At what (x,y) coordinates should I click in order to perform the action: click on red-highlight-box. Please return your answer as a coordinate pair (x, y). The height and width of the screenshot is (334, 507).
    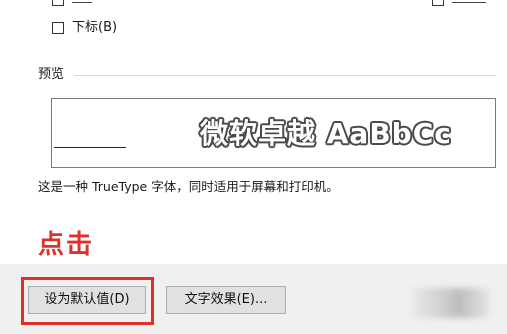
    Looking at the image, I should click on (87, 301).